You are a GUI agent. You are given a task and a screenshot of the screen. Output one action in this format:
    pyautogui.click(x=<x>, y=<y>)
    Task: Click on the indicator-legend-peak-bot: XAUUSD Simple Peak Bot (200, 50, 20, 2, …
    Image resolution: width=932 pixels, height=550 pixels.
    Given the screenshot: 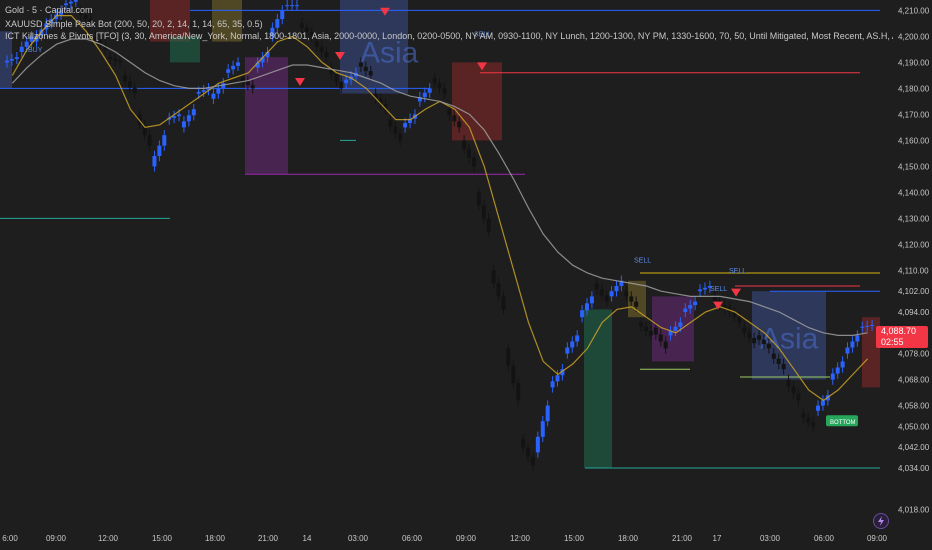 What is the action you would take?
    pyautogui.click(x=134, y=24)
    